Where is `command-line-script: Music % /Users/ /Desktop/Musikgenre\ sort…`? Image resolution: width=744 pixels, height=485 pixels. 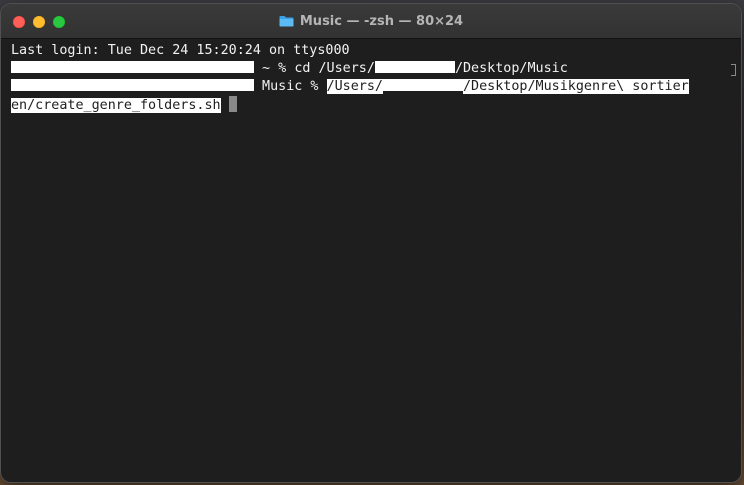 command-line-script: Music % /Users/ /Desktop/Musikgenre\ sort… is located at coordinates (350, 87).